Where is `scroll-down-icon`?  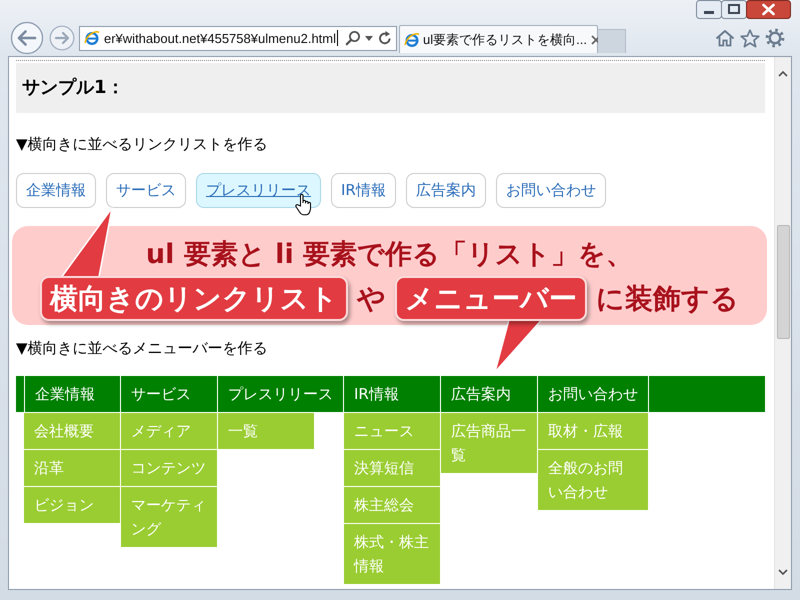 scroll-down-icon is located at coordinates (783, 572).